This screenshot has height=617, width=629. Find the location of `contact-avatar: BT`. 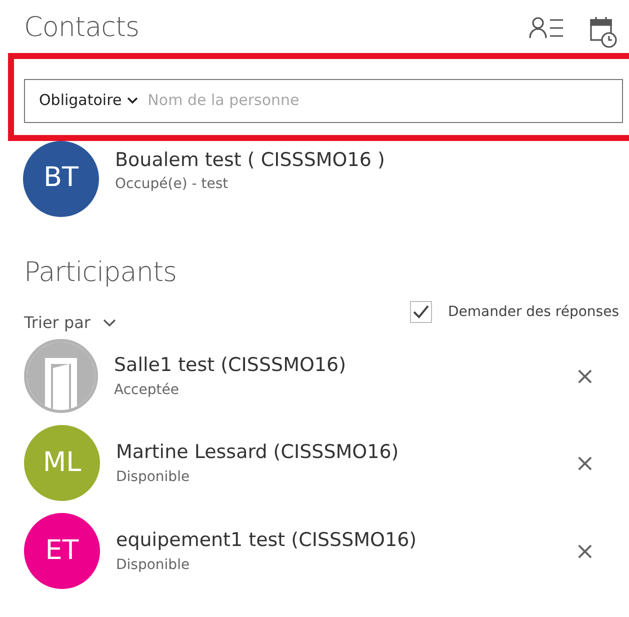

contact-avatar: BT is located at coordinates (61, 178).